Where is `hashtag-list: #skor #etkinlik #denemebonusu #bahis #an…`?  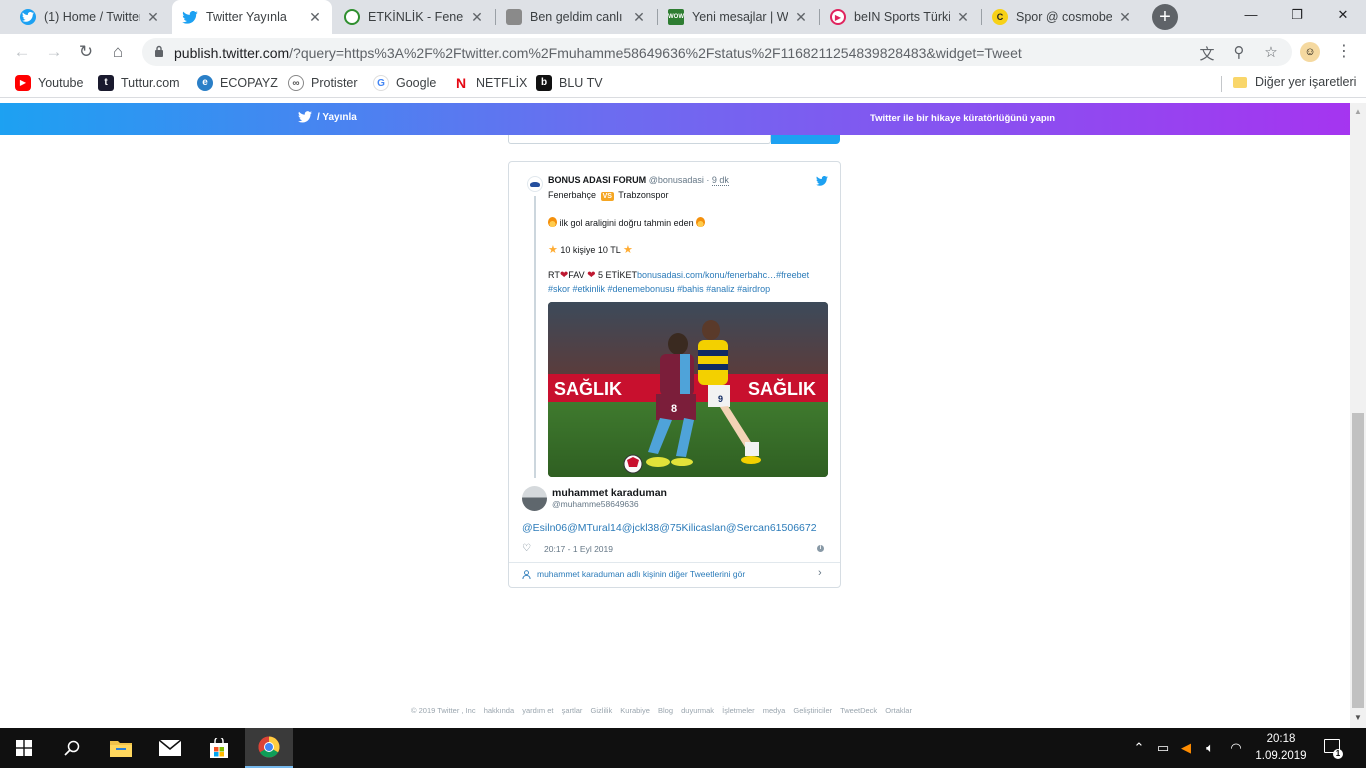
hashtag-list: #skor #etkinlik #denemebonusu #bahis #an… is located at coordinates (659, 289).